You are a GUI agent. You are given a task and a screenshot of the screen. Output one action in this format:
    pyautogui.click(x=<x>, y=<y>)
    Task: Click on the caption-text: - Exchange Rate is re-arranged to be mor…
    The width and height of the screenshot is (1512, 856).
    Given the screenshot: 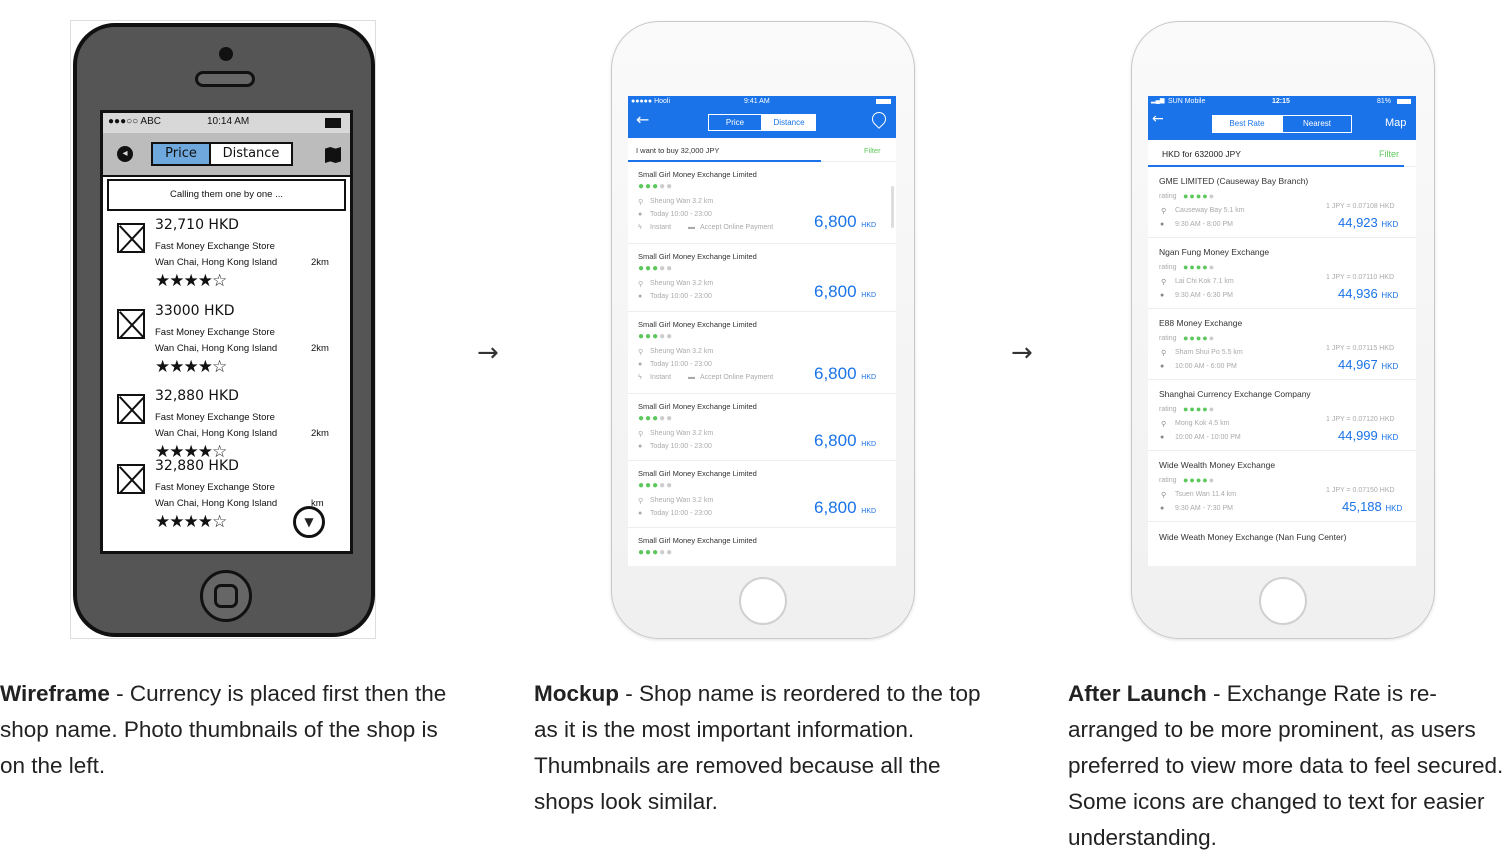 What is the action you would take?
    pyautogui.click(x=1286, y=765)
    